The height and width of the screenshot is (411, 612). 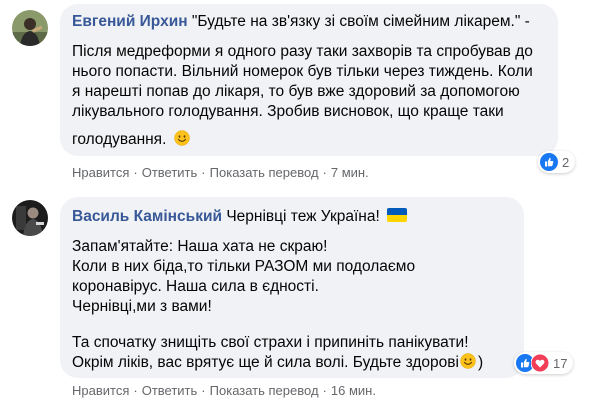 I want to click on reaction-count: 2, so click(x=566, y=162).